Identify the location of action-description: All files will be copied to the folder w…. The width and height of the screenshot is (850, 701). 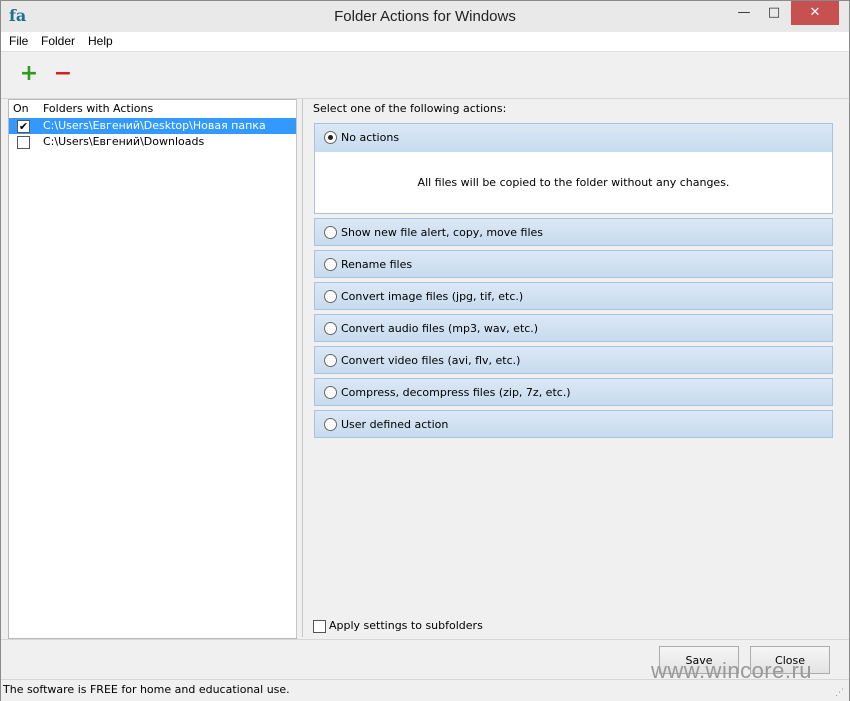
(573, 183).